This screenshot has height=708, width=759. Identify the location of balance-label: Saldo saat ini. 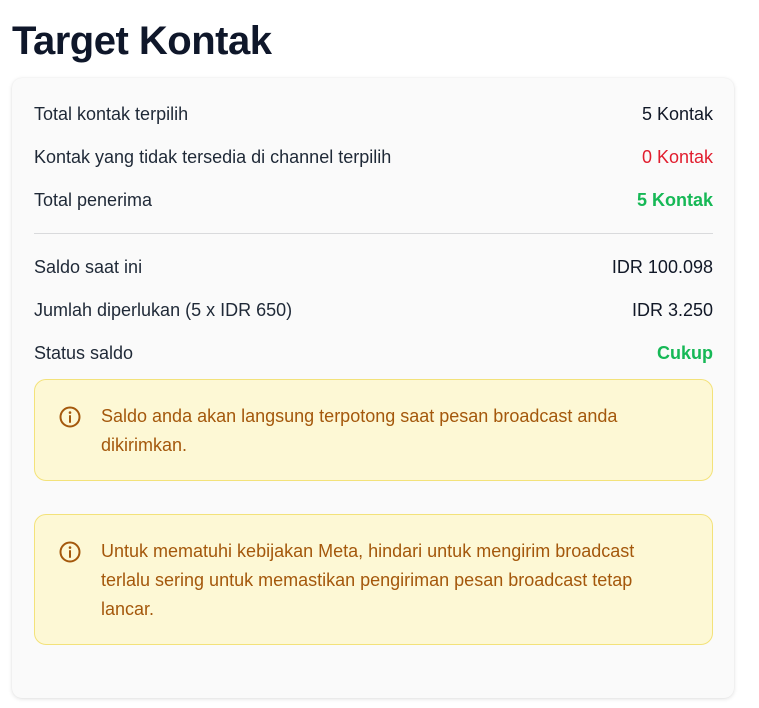
(88, 267).